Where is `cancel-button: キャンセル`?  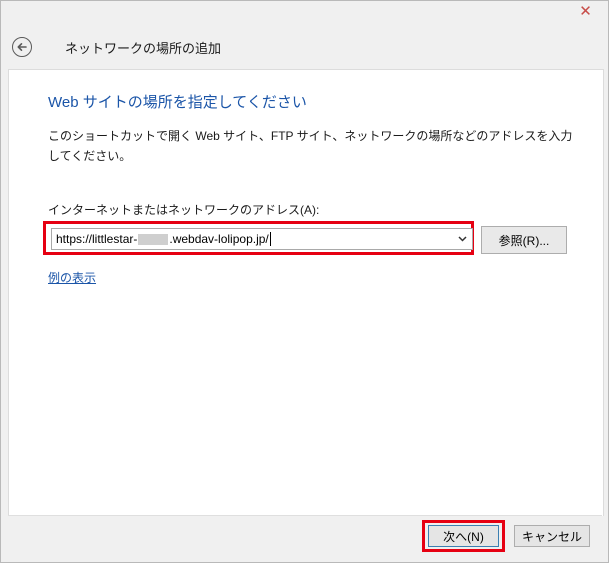 cancel-button: キャンセル is located at coordinates (552, 536).